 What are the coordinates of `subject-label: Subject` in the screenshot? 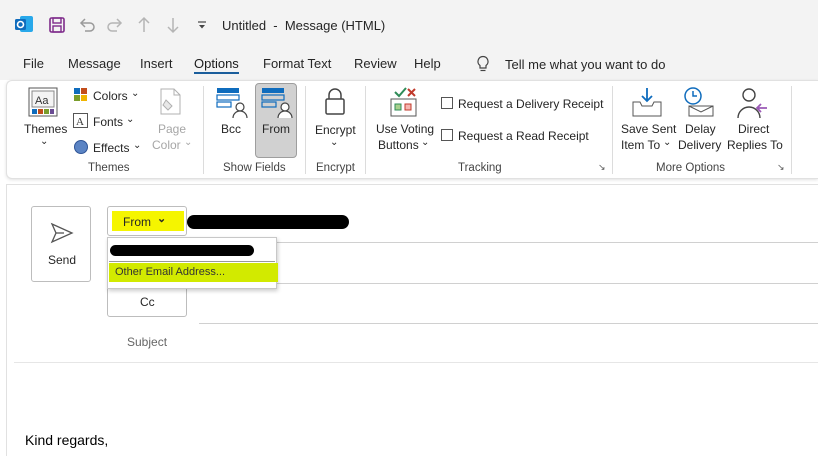 It's located at (147, 342).